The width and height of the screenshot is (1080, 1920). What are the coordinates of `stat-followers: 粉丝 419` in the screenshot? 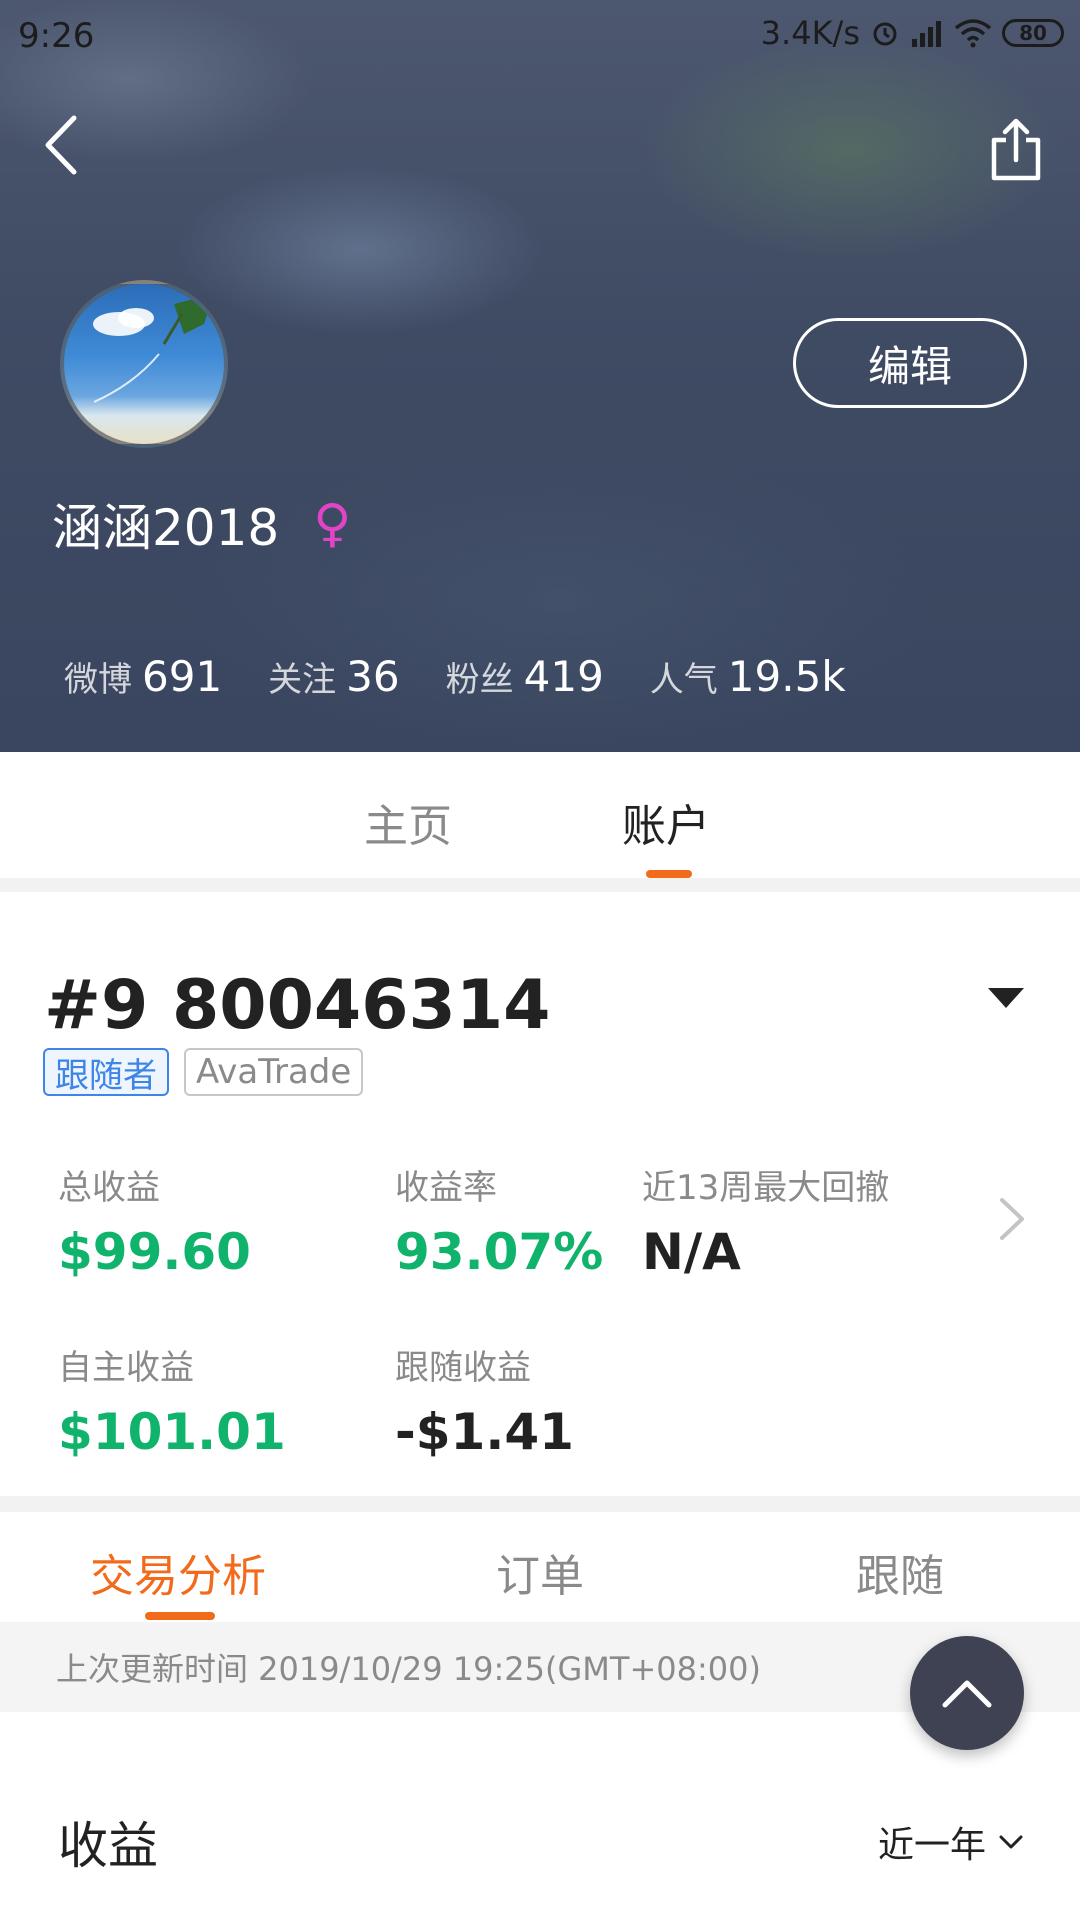 It's located at (525, 676).